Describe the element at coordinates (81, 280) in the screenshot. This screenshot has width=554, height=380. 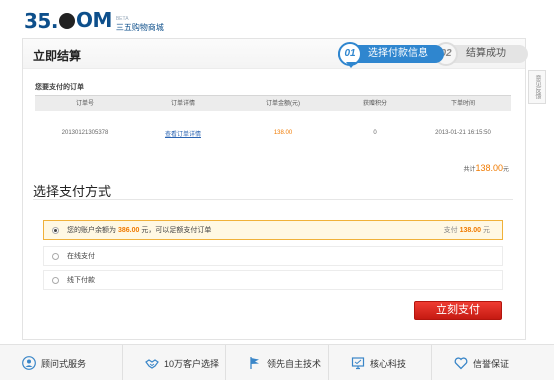
I see `offline-payment-label: 线下付款` at that location.